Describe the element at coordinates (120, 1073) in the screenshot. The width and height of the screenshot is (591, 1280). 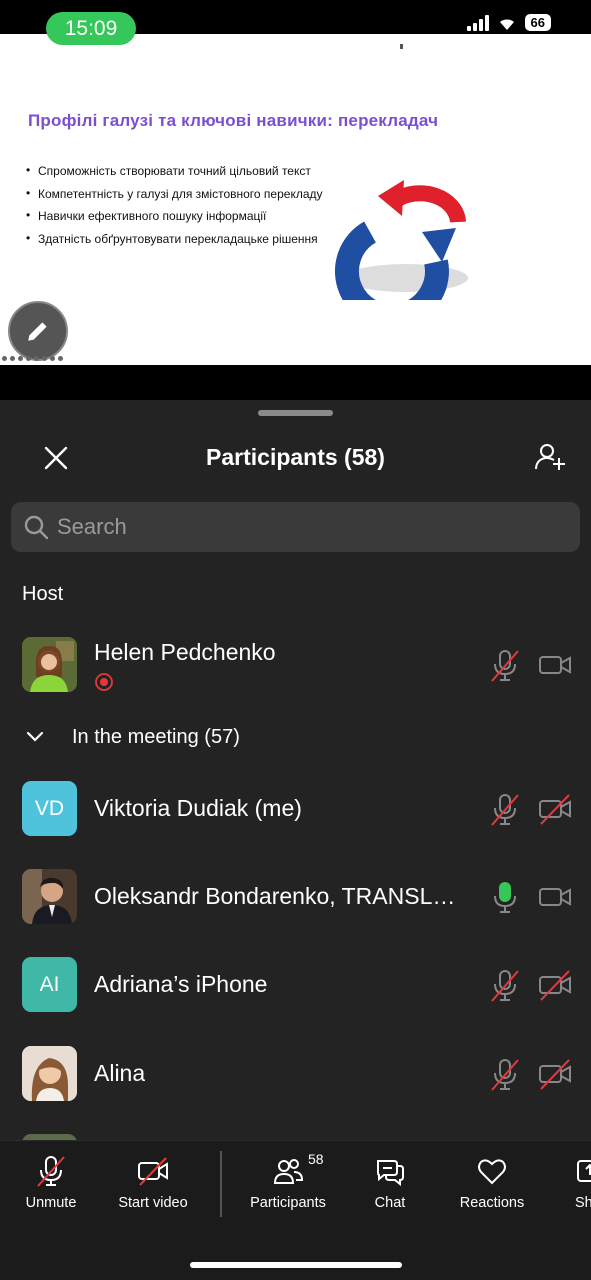
I see `participant-name: Alina` at that location.